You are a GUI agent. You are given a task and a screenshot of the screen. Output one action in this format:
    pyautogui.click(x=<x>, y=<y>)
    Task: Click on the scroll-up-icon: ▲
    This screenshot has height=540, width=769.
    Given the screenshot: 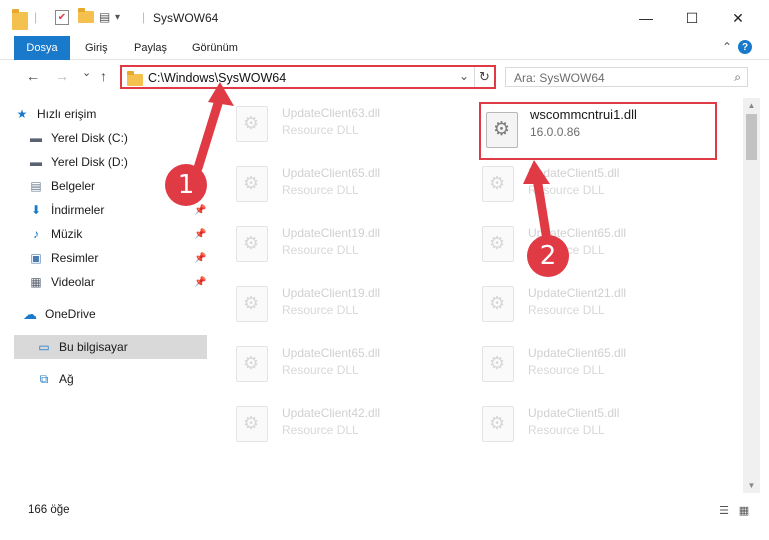 What is the action you would take?
    pyautogui.click(x=751, y=105)
    